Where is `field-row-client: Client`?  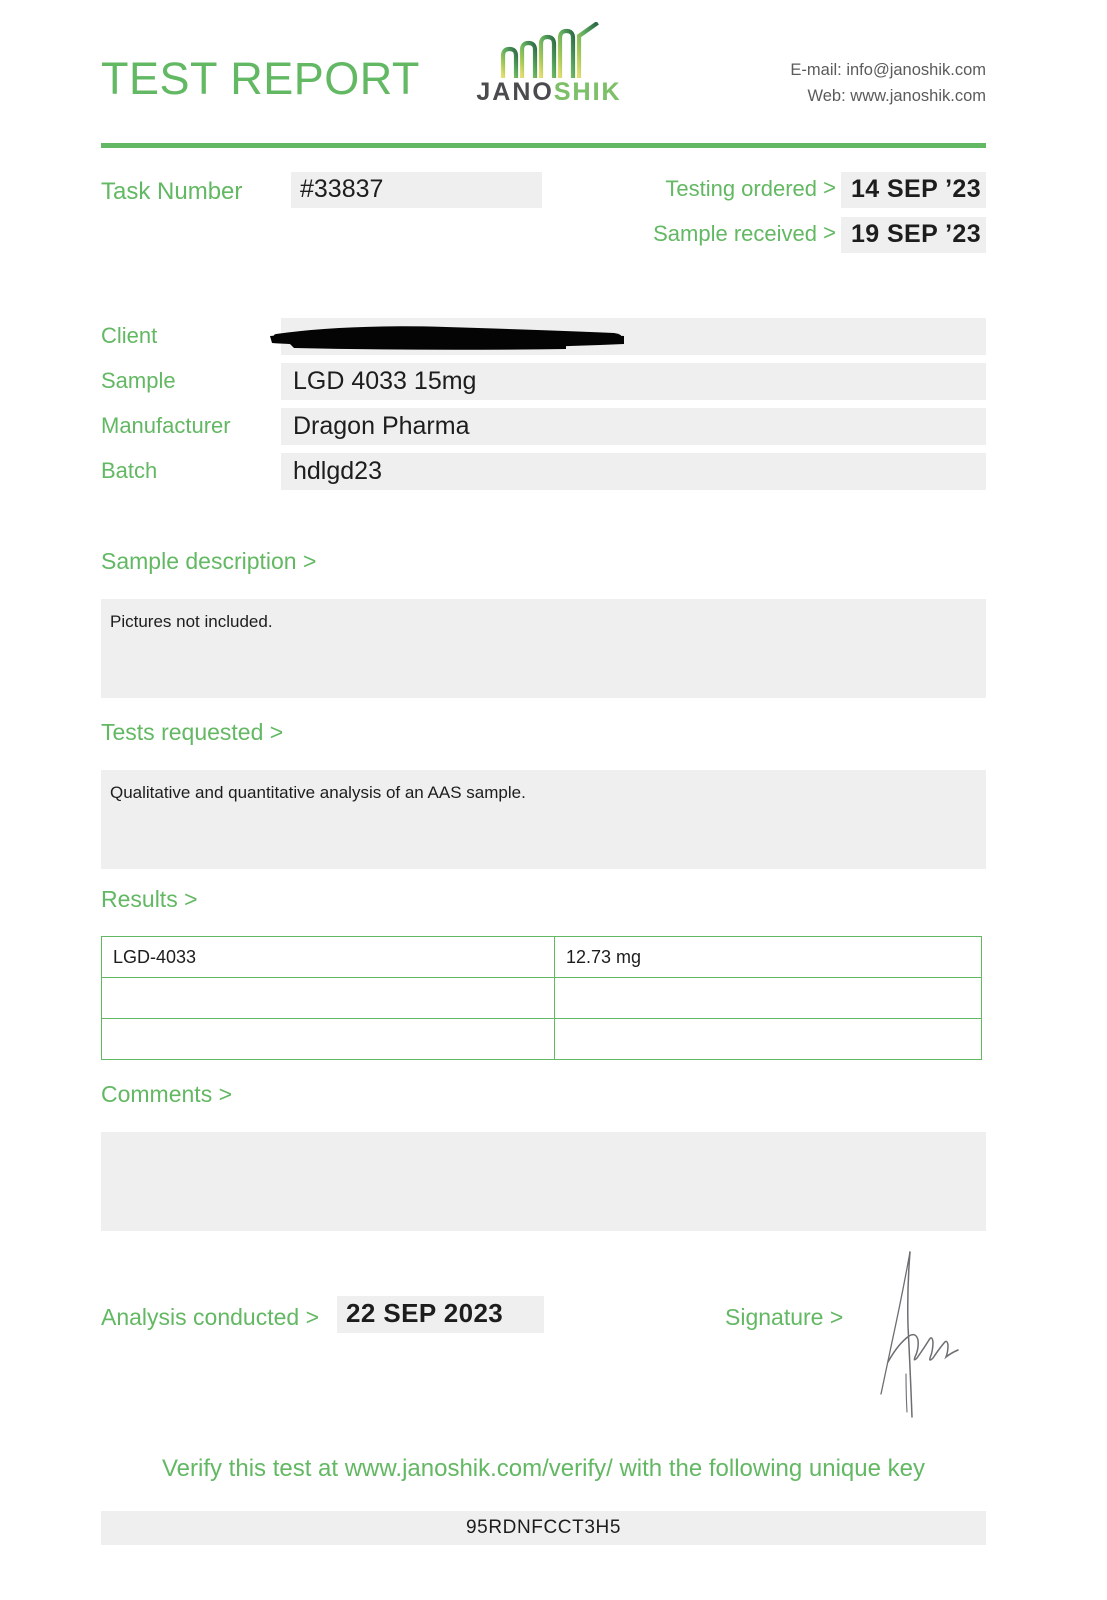 field-row-client: Client is located at coordinates (543, 340).